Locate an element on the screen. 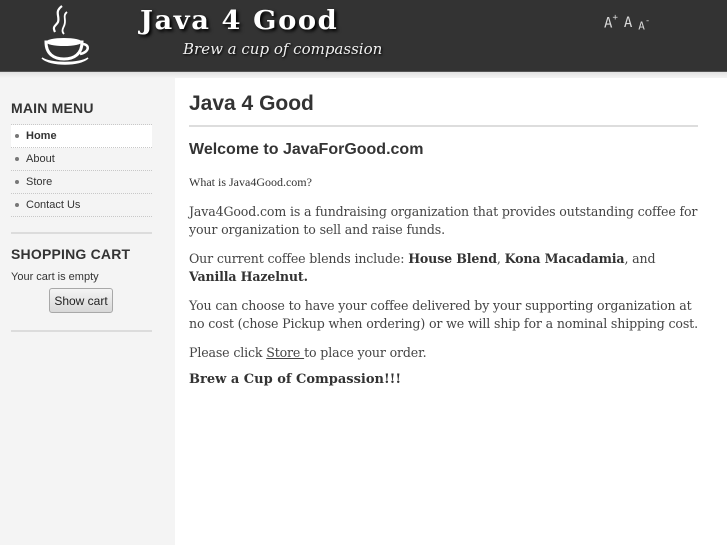 The image size is (727, 545). font-normal-icon: A is located at coordinates (628, 23).